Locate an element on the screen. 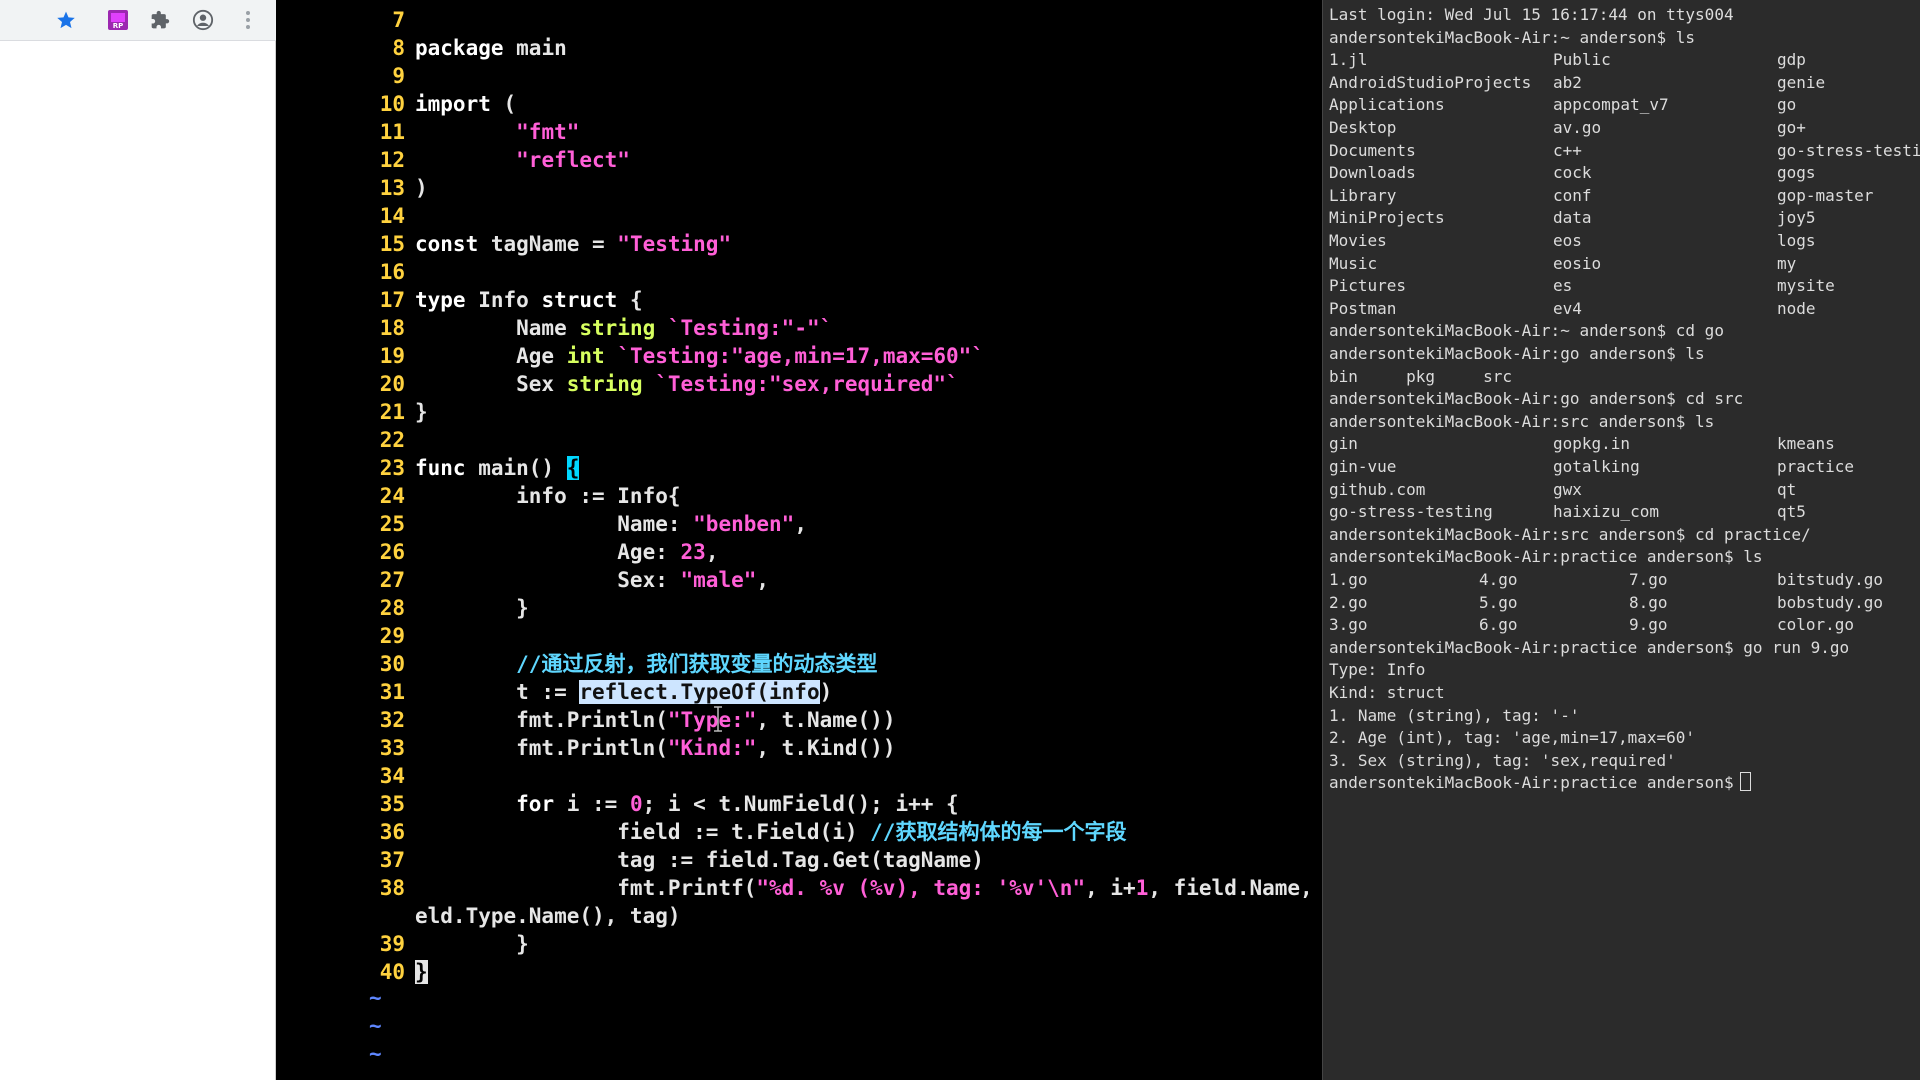 The width and height of the screenshot is (1920, 1080). ls-entry: logs is located at coordinates (1796, 240).